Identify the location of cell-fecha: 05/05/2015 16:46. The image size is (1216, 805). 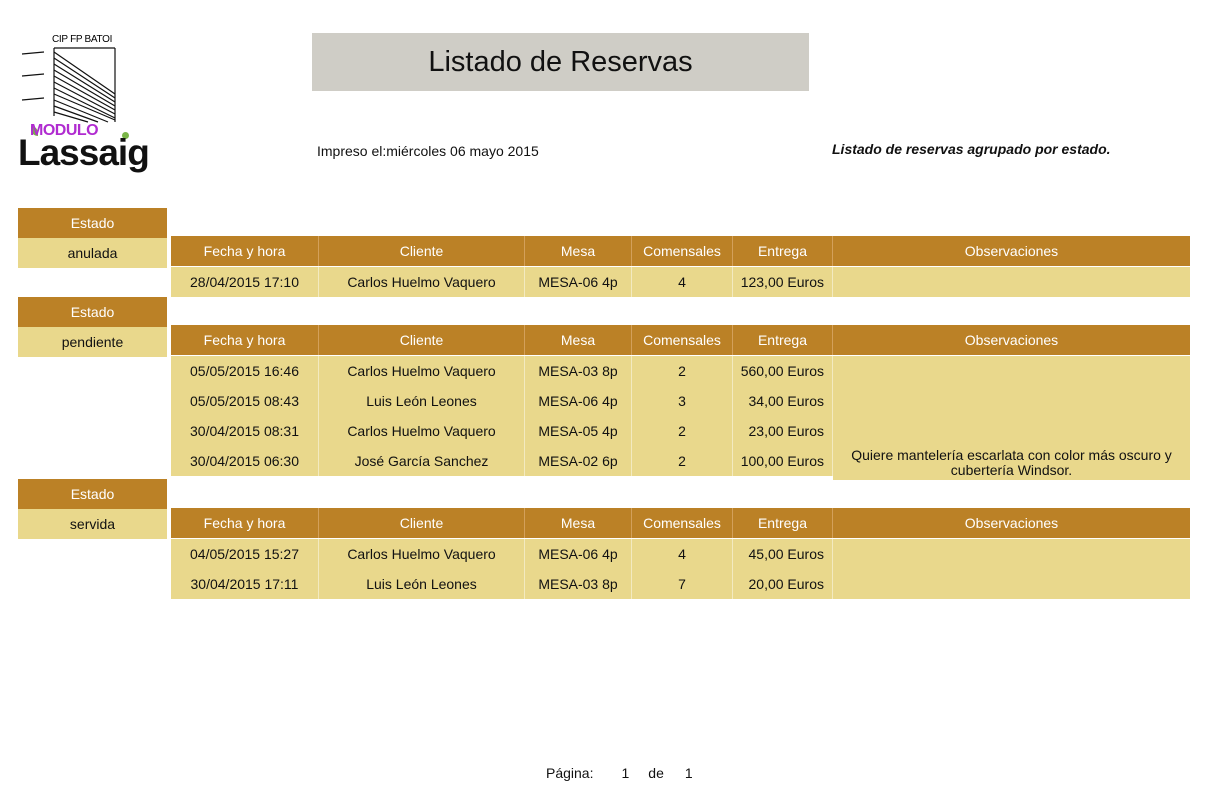
(245, 371).